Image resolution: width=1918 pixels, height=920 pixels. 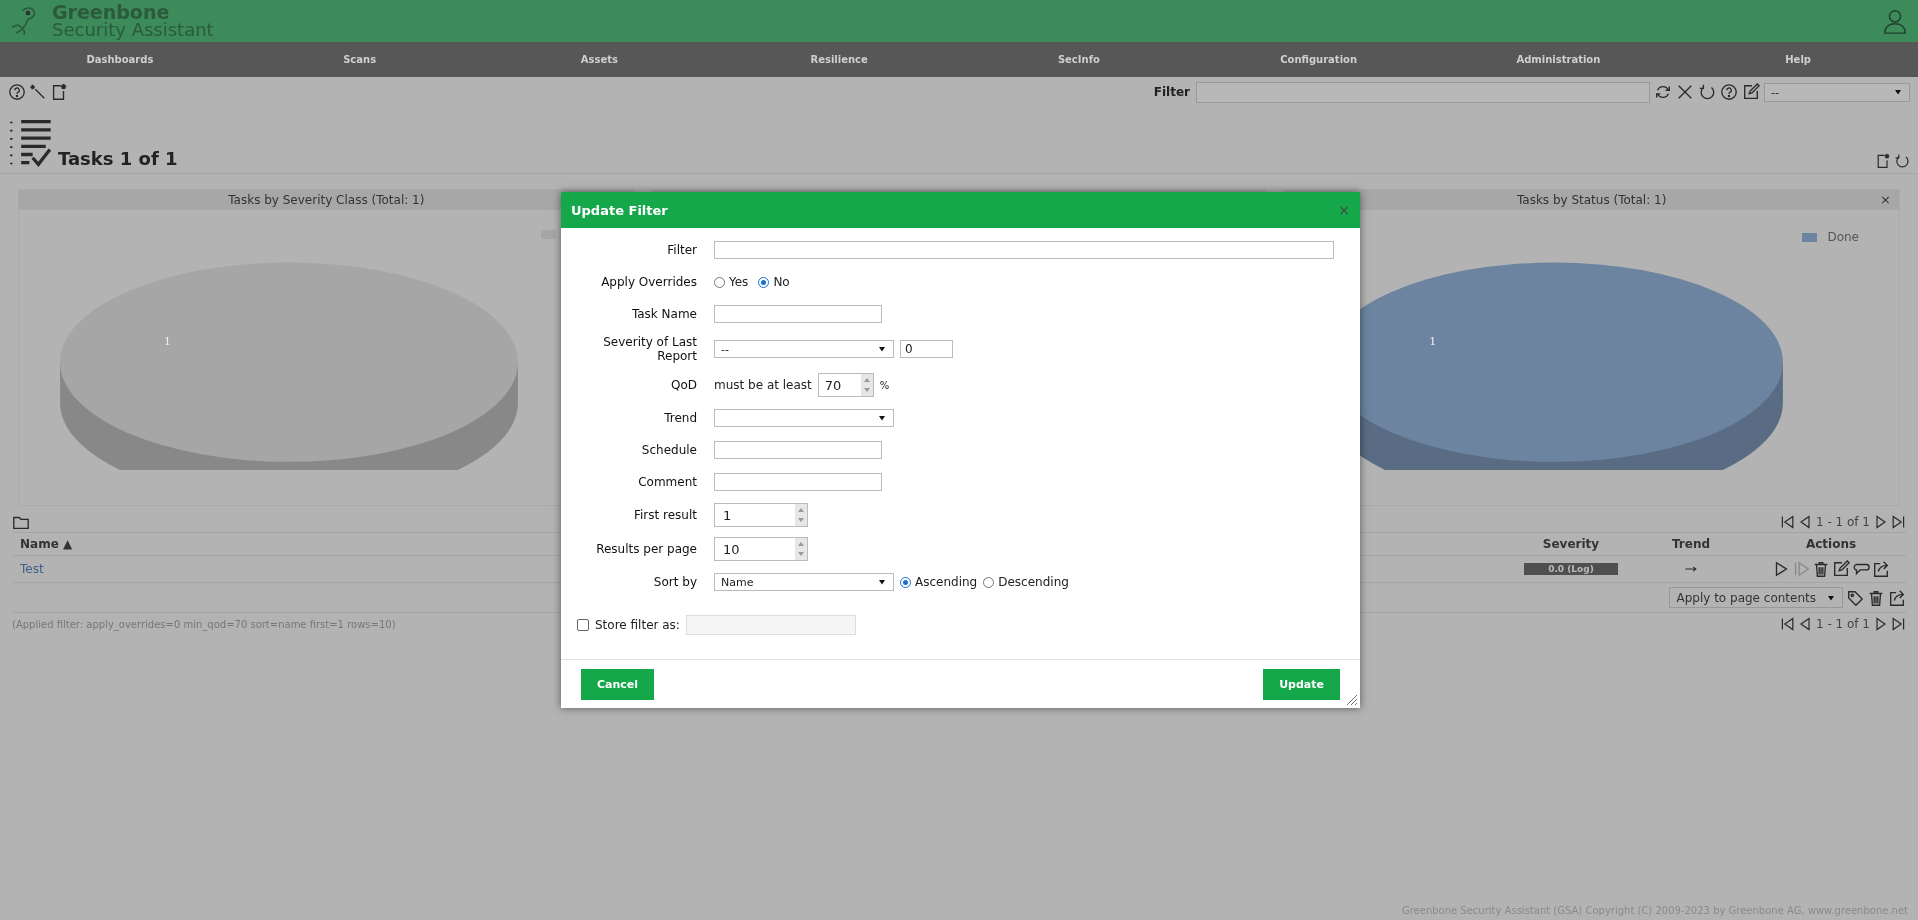 I want to click on nav-menu-item: Configuration, so click(x=1318, y=59).